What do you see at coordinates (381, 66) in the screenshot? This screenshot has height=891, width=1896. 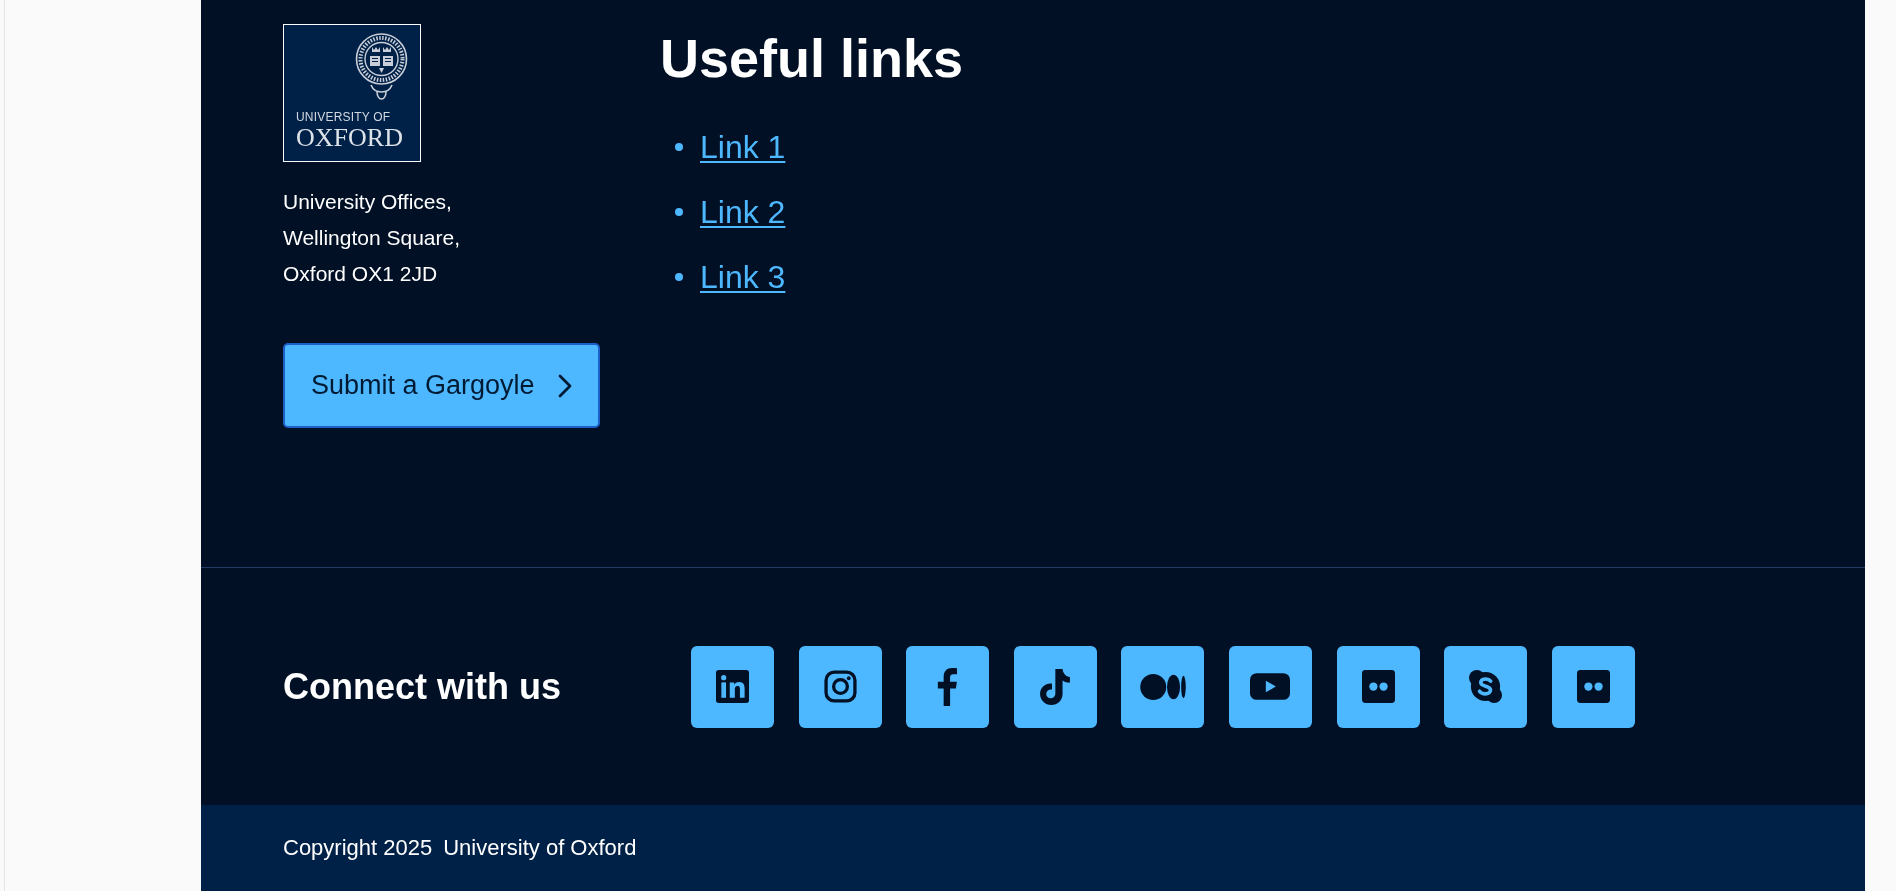 I see `crest-icon` at bounding box center [381, 66].